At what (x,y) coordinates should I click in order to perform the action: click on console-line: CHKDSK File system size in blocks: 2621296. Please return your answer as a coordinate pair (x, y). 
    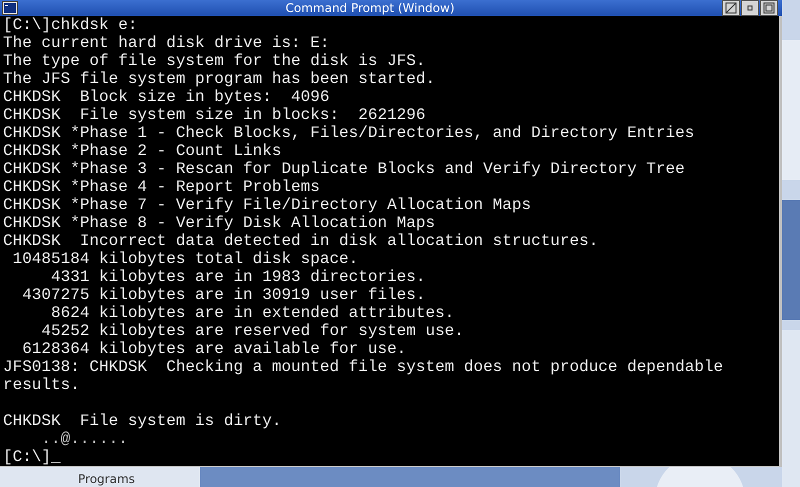
    Looking at the image, I should click on (214, 115).